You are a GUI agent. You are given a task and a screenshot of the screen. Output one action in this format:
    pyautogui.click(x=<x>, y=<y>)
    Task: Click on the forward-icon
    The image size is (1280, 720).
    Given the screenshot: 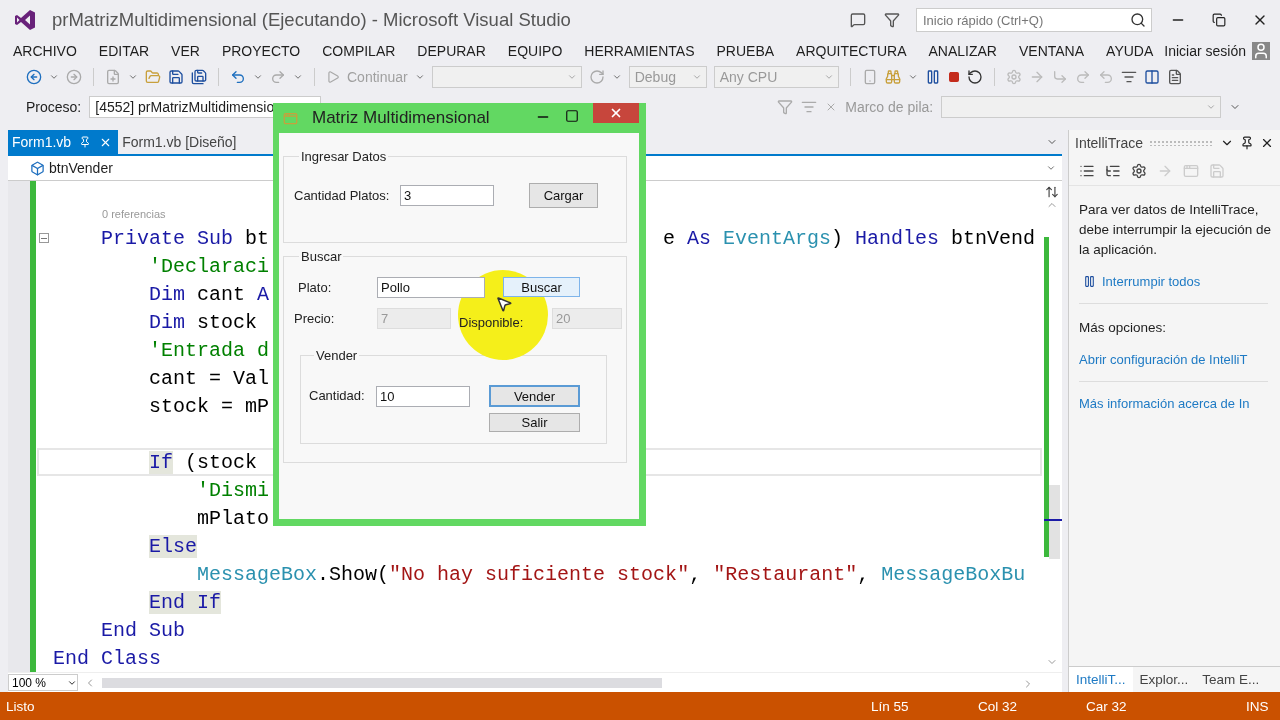 What is the action you would take?
    pyautogui.click(x=74, y=77)
    